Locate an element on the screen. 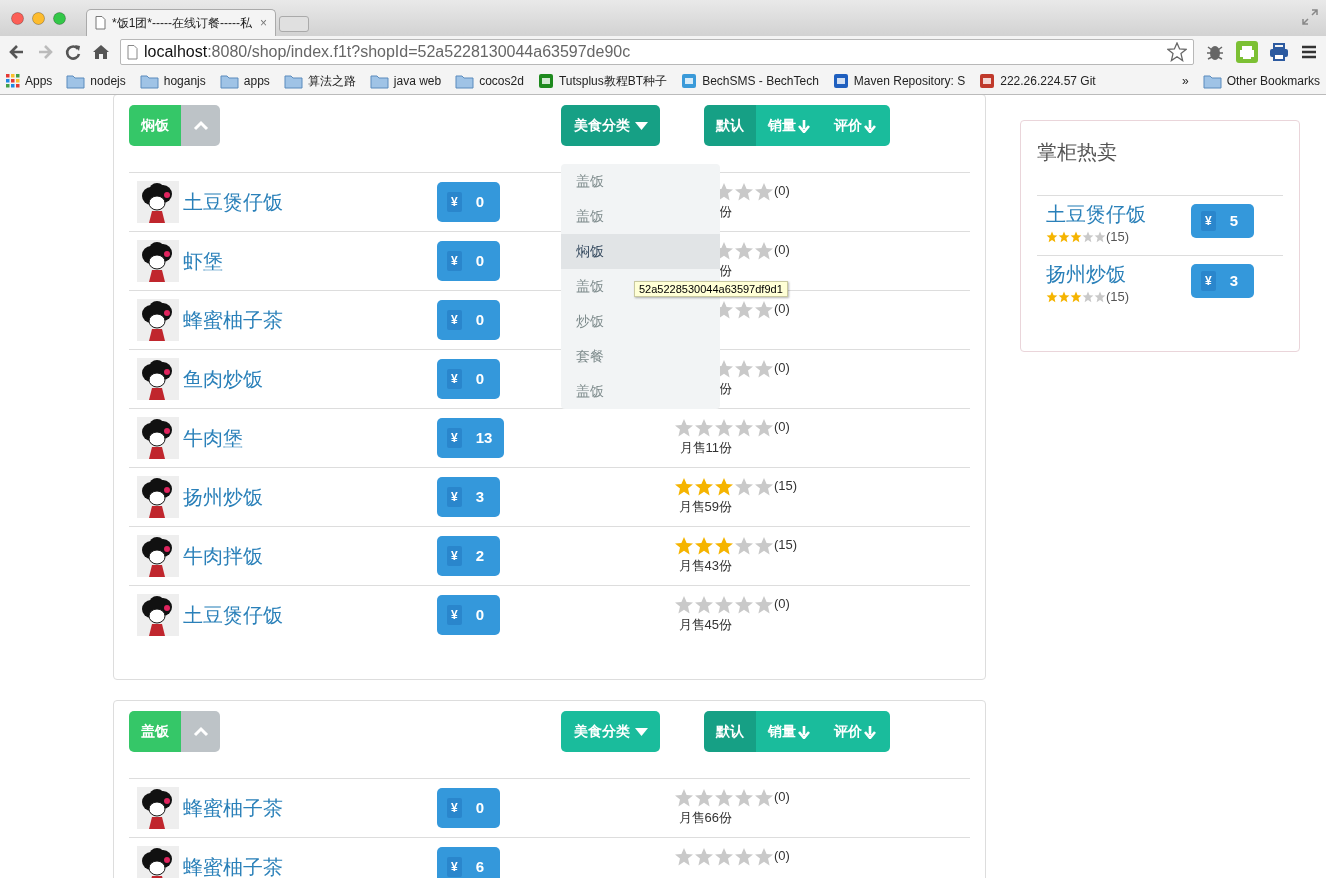 The image size is (1326, 878). browser-tab: *饭1团*-----在线订餐-----私 × is located at coordinates (181, 22).